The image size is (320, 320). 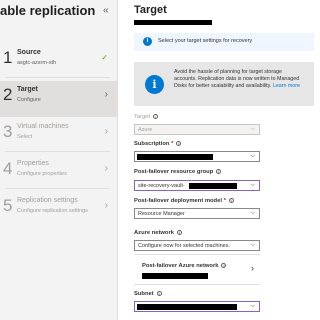 What do you see at coordinates (197, 213) in the screenshot?
I see `deployment-model-dropdown: Resource Manager ⌵` at bounding box center [197, 213].